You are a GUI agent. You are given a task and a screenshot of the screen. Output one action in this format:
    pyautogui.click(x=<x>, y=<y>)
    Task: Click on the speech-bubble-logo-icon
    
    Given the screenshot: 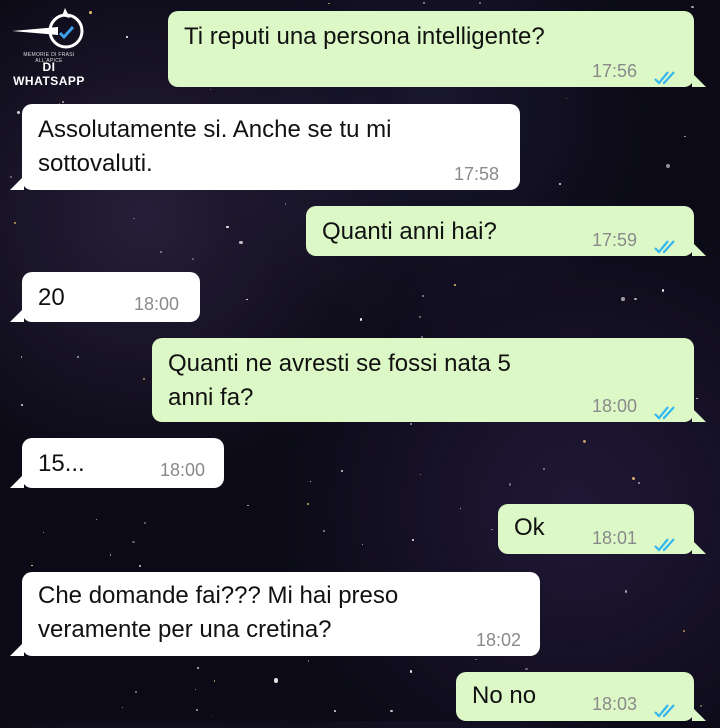 What is the action you would take?
    pyautogui.click(x=48, y=28)
    